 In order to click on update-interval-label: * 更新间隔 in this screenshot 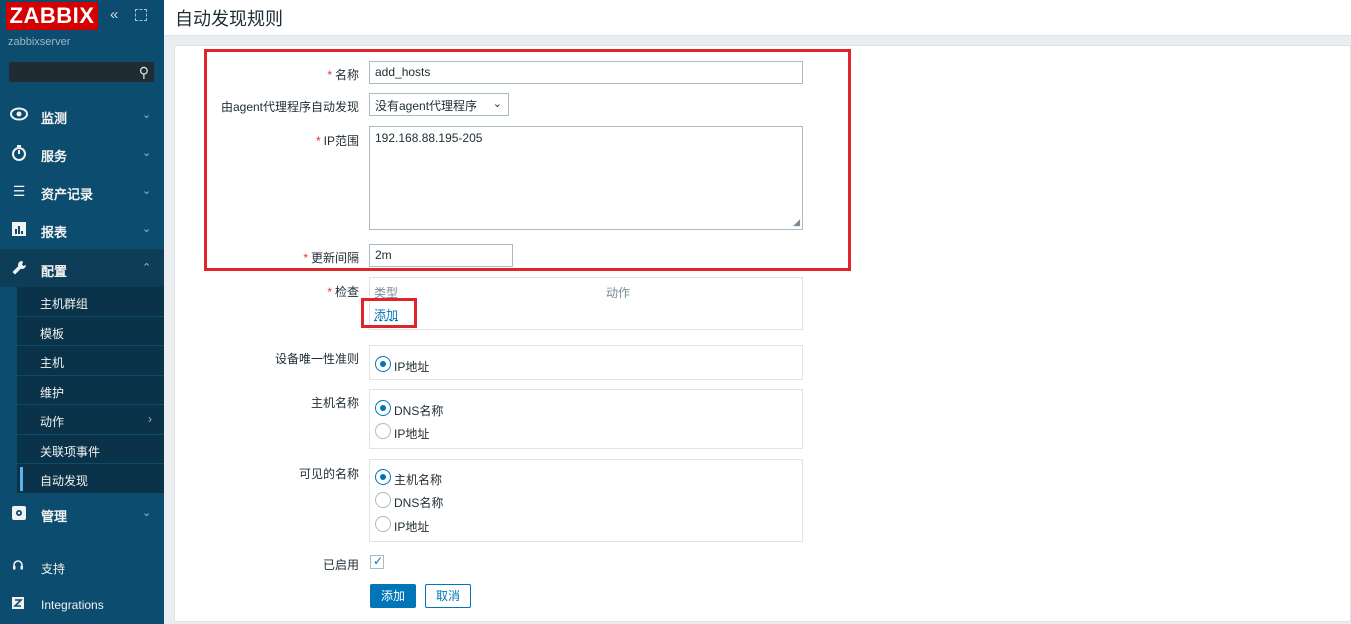, I will do `click(271, 257)`.